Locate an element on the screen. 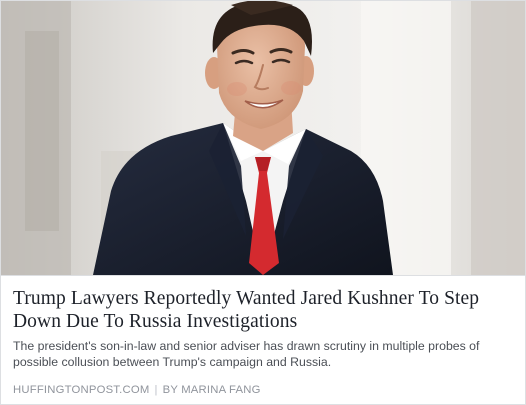 The image size is (526, 405). article-byline: BY MARINA FANG is located at coordinates (211, 390).